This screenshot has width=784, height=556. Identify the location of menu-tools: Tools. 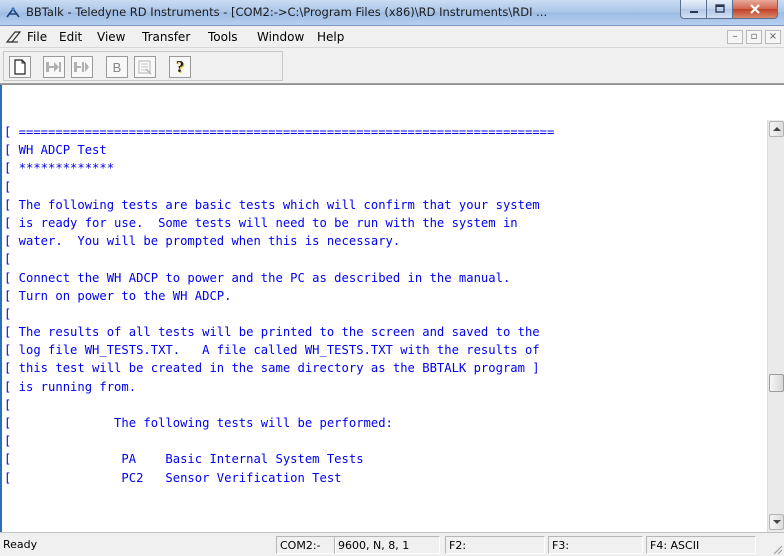
(223, 37).